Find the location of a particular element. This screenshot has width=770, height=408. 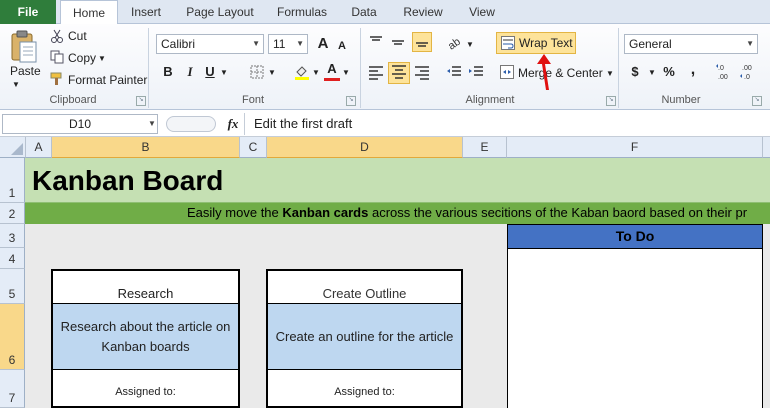

merge-center-button: Merge & Center is located at coordinates (560, 73).